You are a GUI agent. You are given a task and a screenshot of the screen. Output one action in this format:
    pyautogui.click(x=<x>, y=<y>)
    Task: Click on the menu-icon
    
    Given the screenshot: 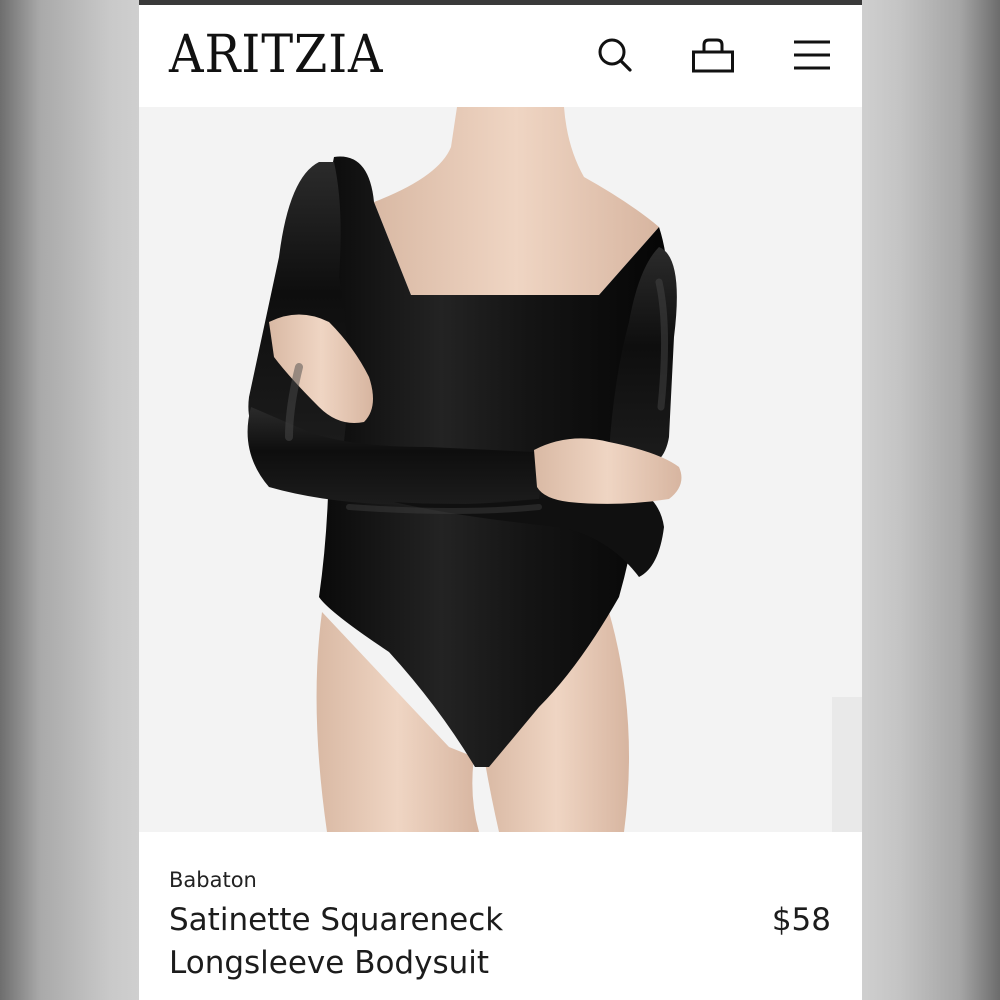 What is the action you would take?
    pyautogui.click(x=812, y=55)
    